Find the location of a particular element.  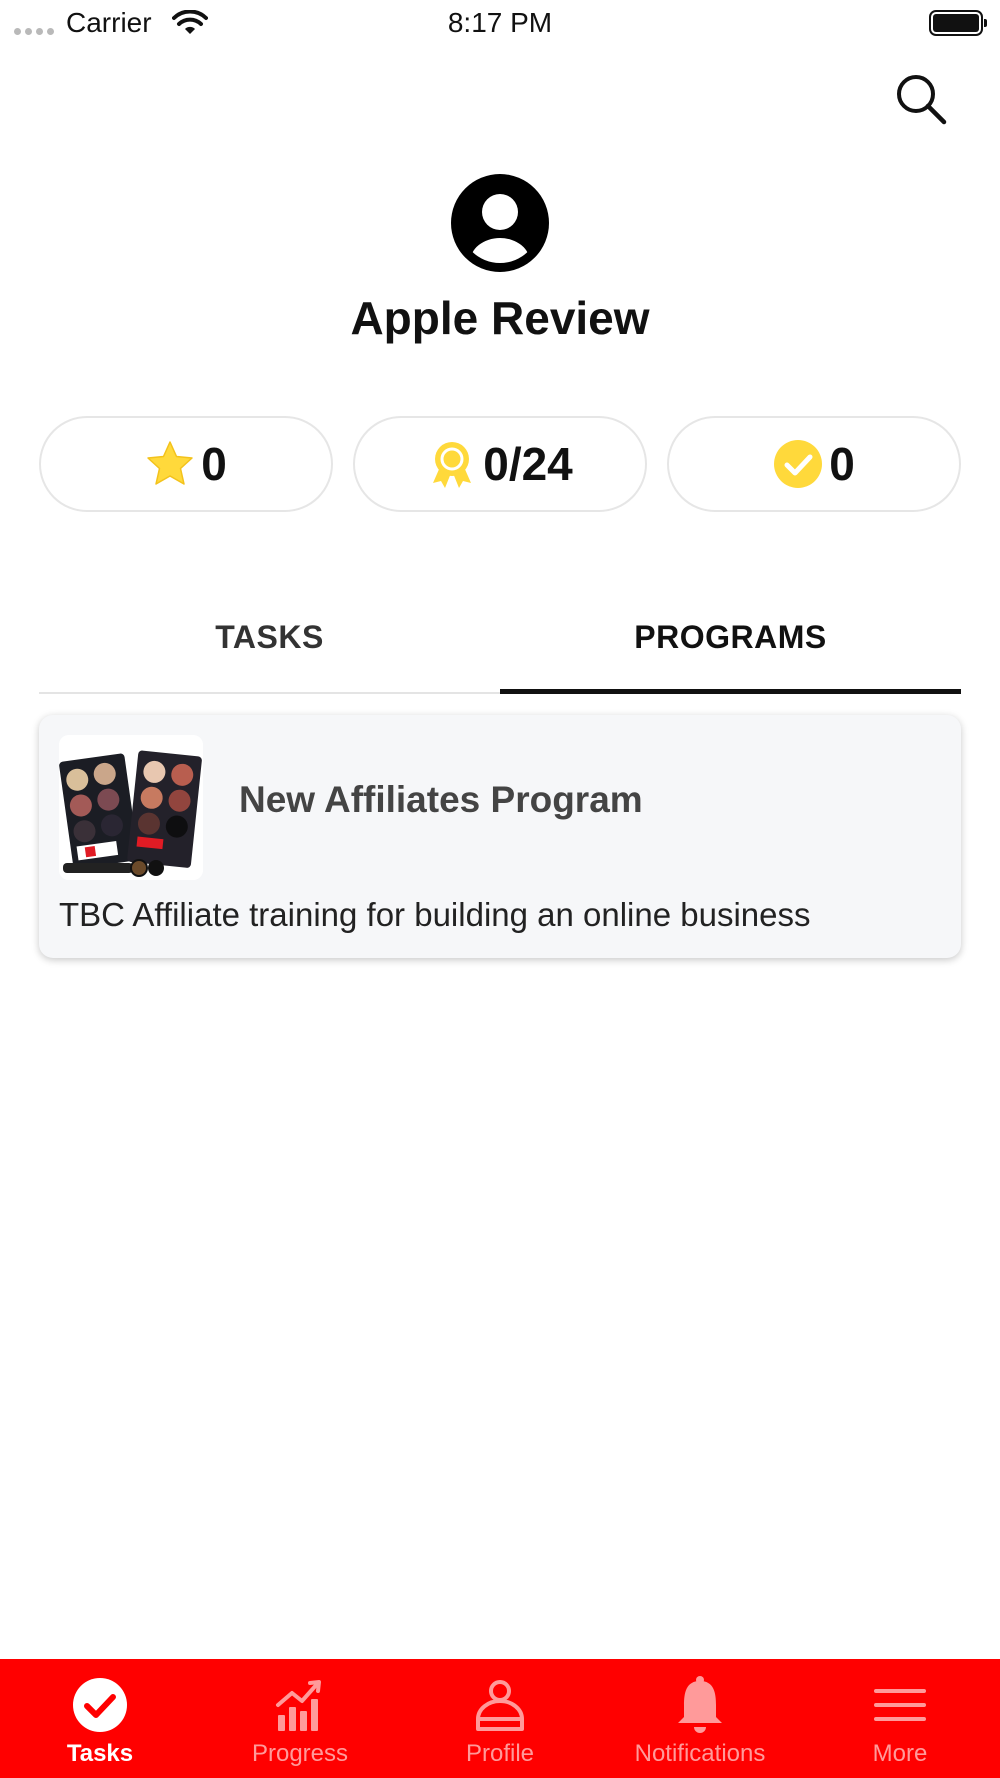

tabbar-progress: Progress is located at coordinates (300, 1718).